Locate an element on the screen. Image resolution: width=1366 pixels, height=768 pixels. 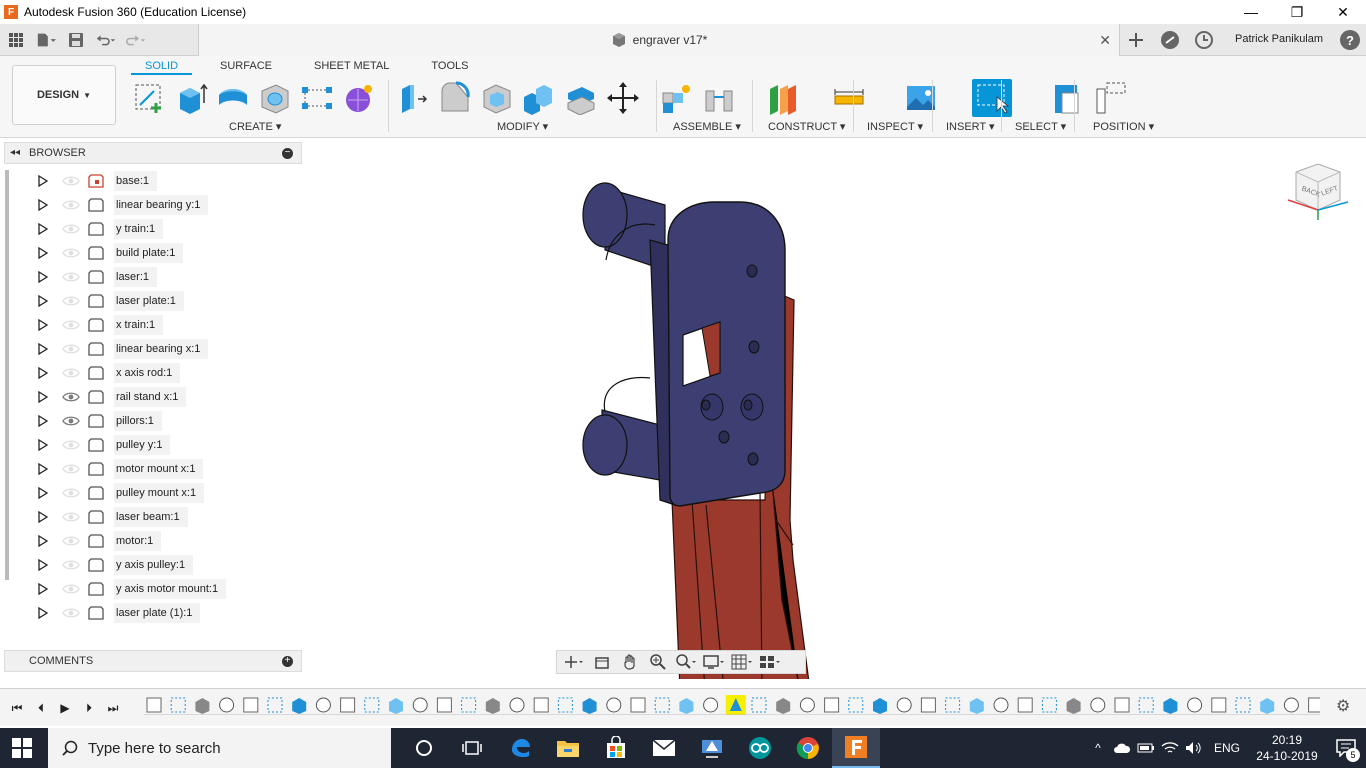
timeline-next-icon: ⏵ is located at coordinates (89, 708).